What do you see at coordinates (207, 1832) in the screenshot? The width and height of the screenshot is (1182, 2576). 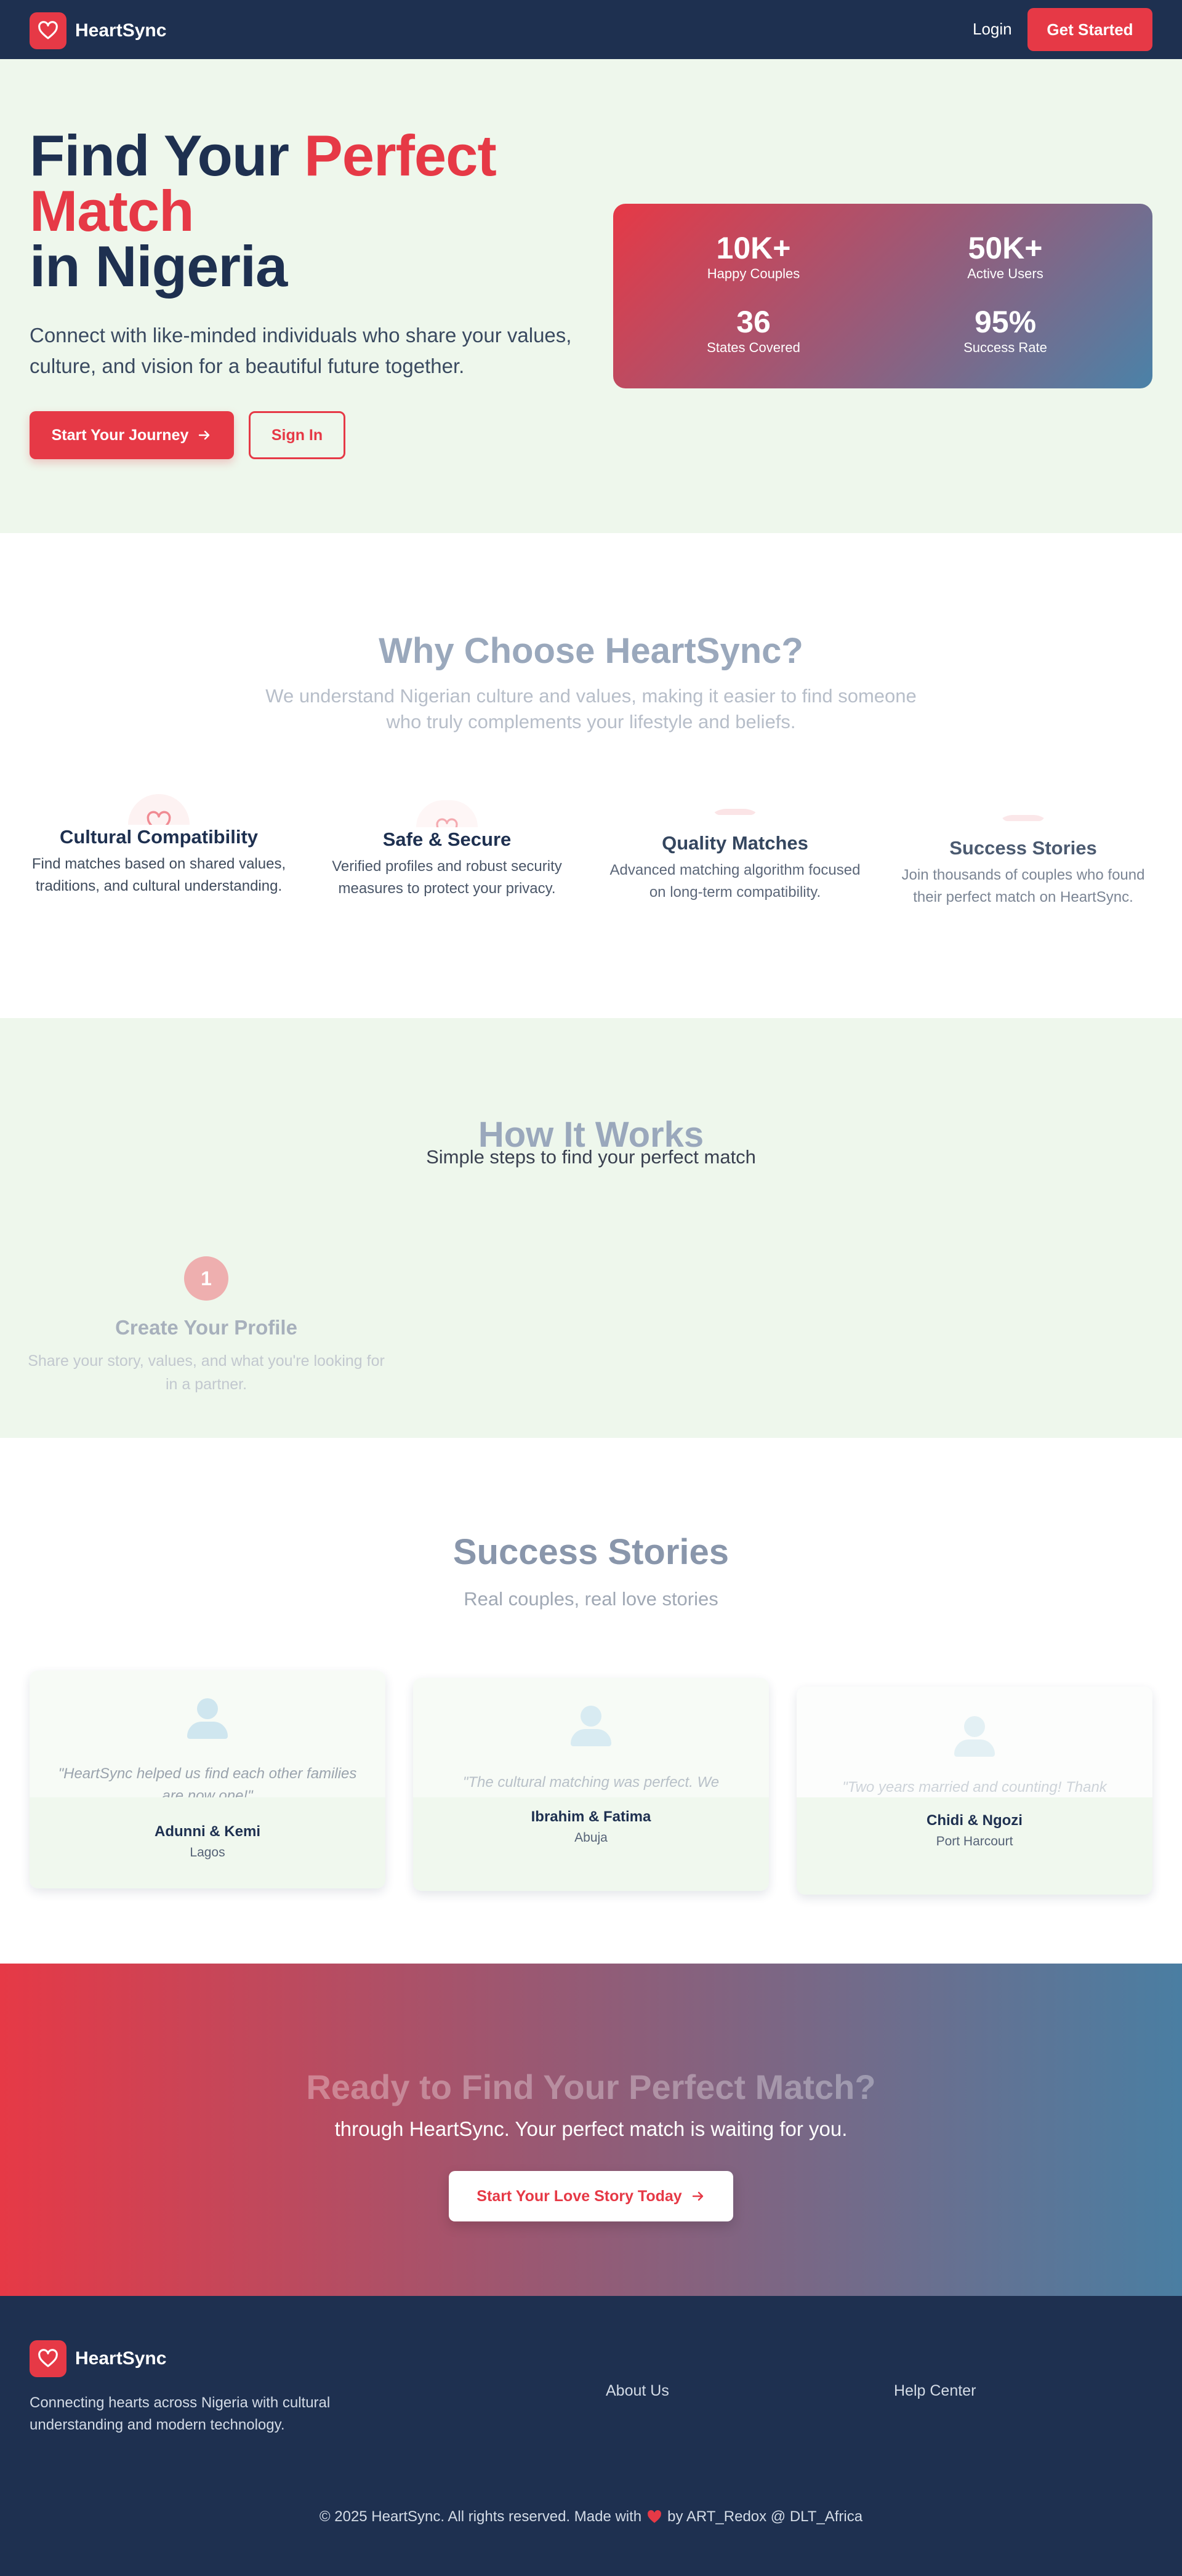 I see `story-couple-name: Adunni & Kemi` at bounding box center [207, 1832].